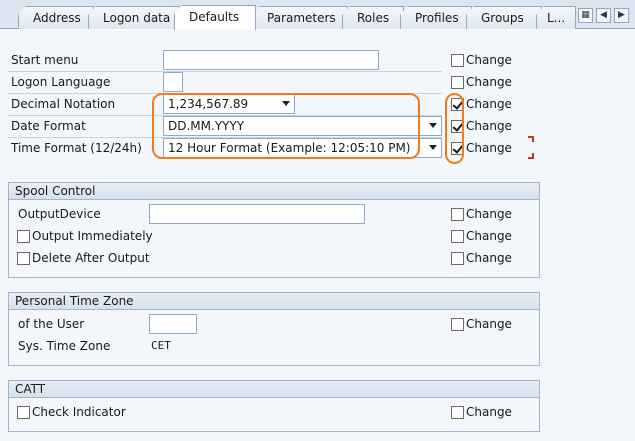 This screenshot has width=635, height=441. What do you see at coordinates (274, 389) in the screenshot?
I see `catt-title: CATT` at bounding box center [274, 389].